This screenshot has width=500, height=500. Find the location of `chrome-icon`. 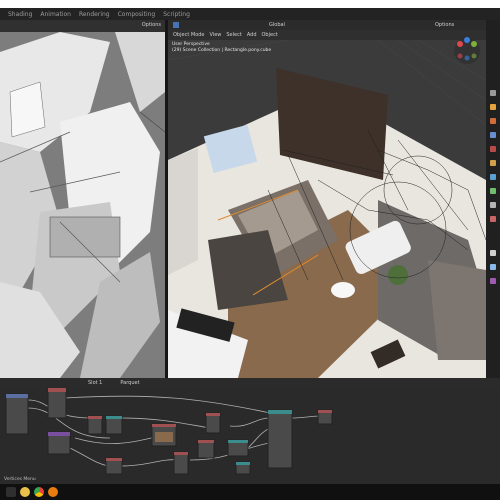

chrome-icon is located at coordinates (39, 492).